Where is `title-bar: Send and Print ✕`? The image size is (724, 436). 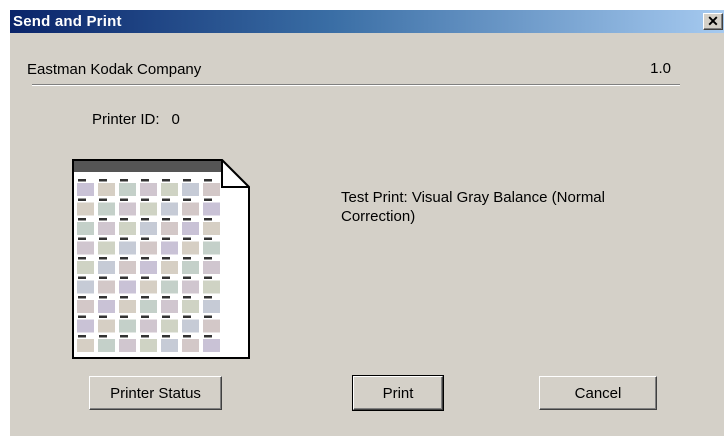 title-bar: Send and Print ✕ is located at coordinates (367, 21).